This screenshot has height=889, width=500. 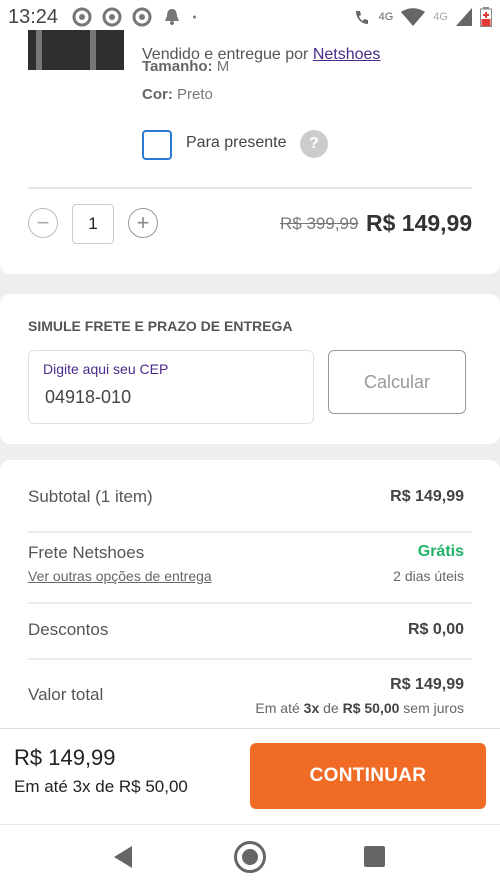 What do you see at coordinates (397, 382) in the screenshot?
I see `calculate-button: Calcular` at bounding box center [397, 382].